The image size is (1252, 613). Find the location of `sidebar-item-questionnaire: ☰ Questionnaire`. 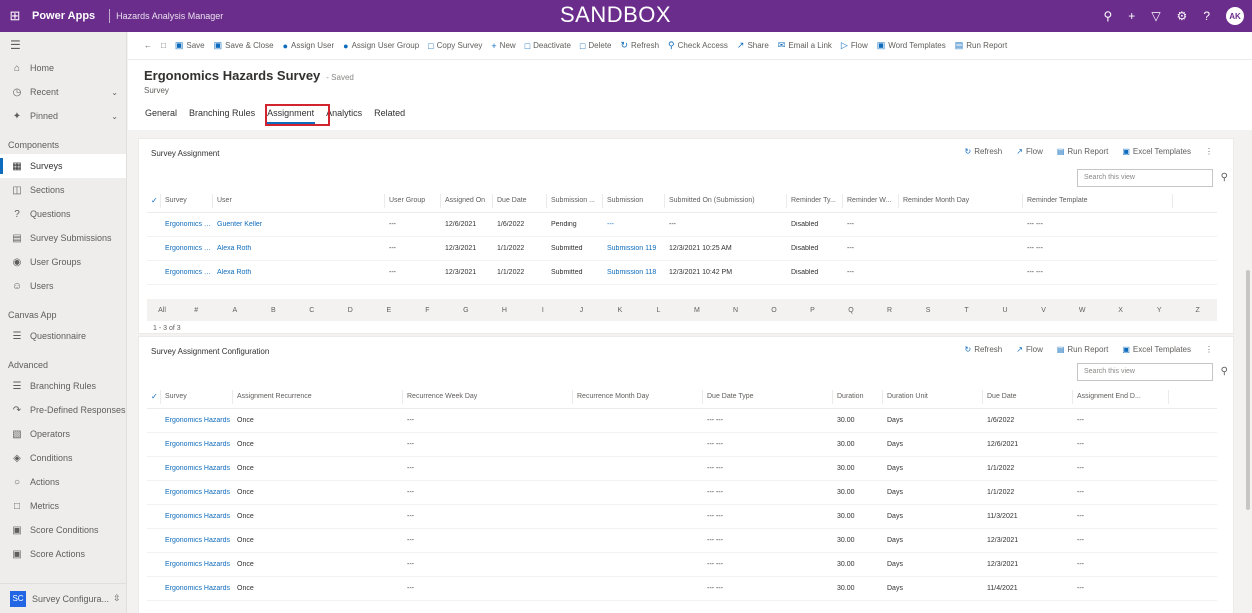

sidebar-item-questionnaire: ☰ Questionnaire is located at coordinates (63, 336).